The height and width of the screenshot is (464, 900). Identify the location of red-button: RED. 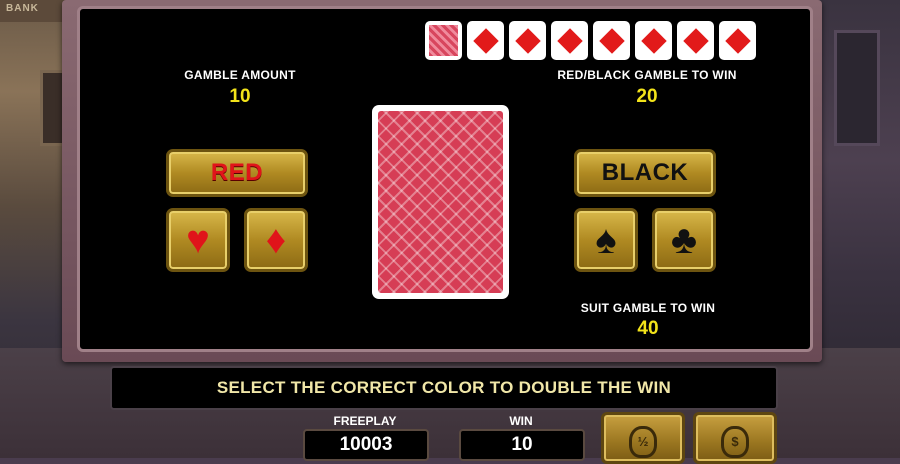
(237, 173).